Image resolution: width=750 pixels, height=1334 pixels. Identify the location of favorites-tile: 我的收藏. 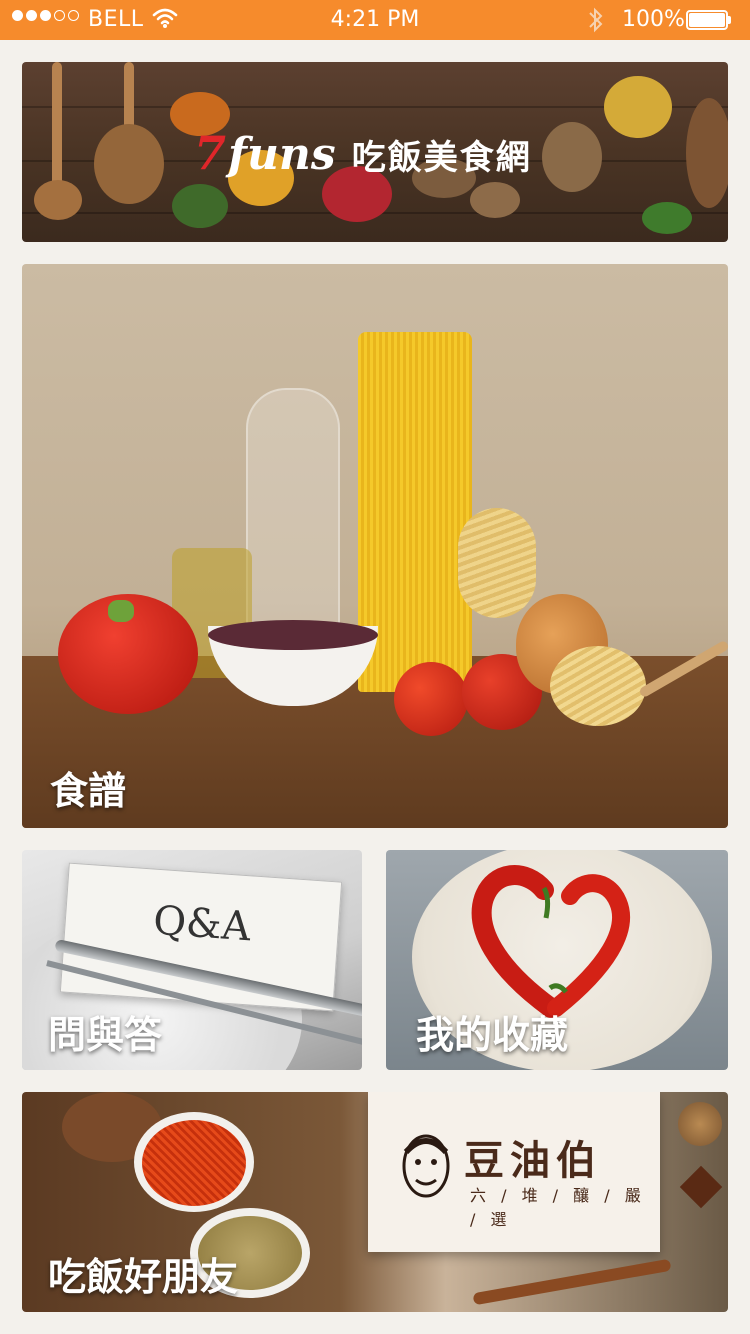
(557, 960).